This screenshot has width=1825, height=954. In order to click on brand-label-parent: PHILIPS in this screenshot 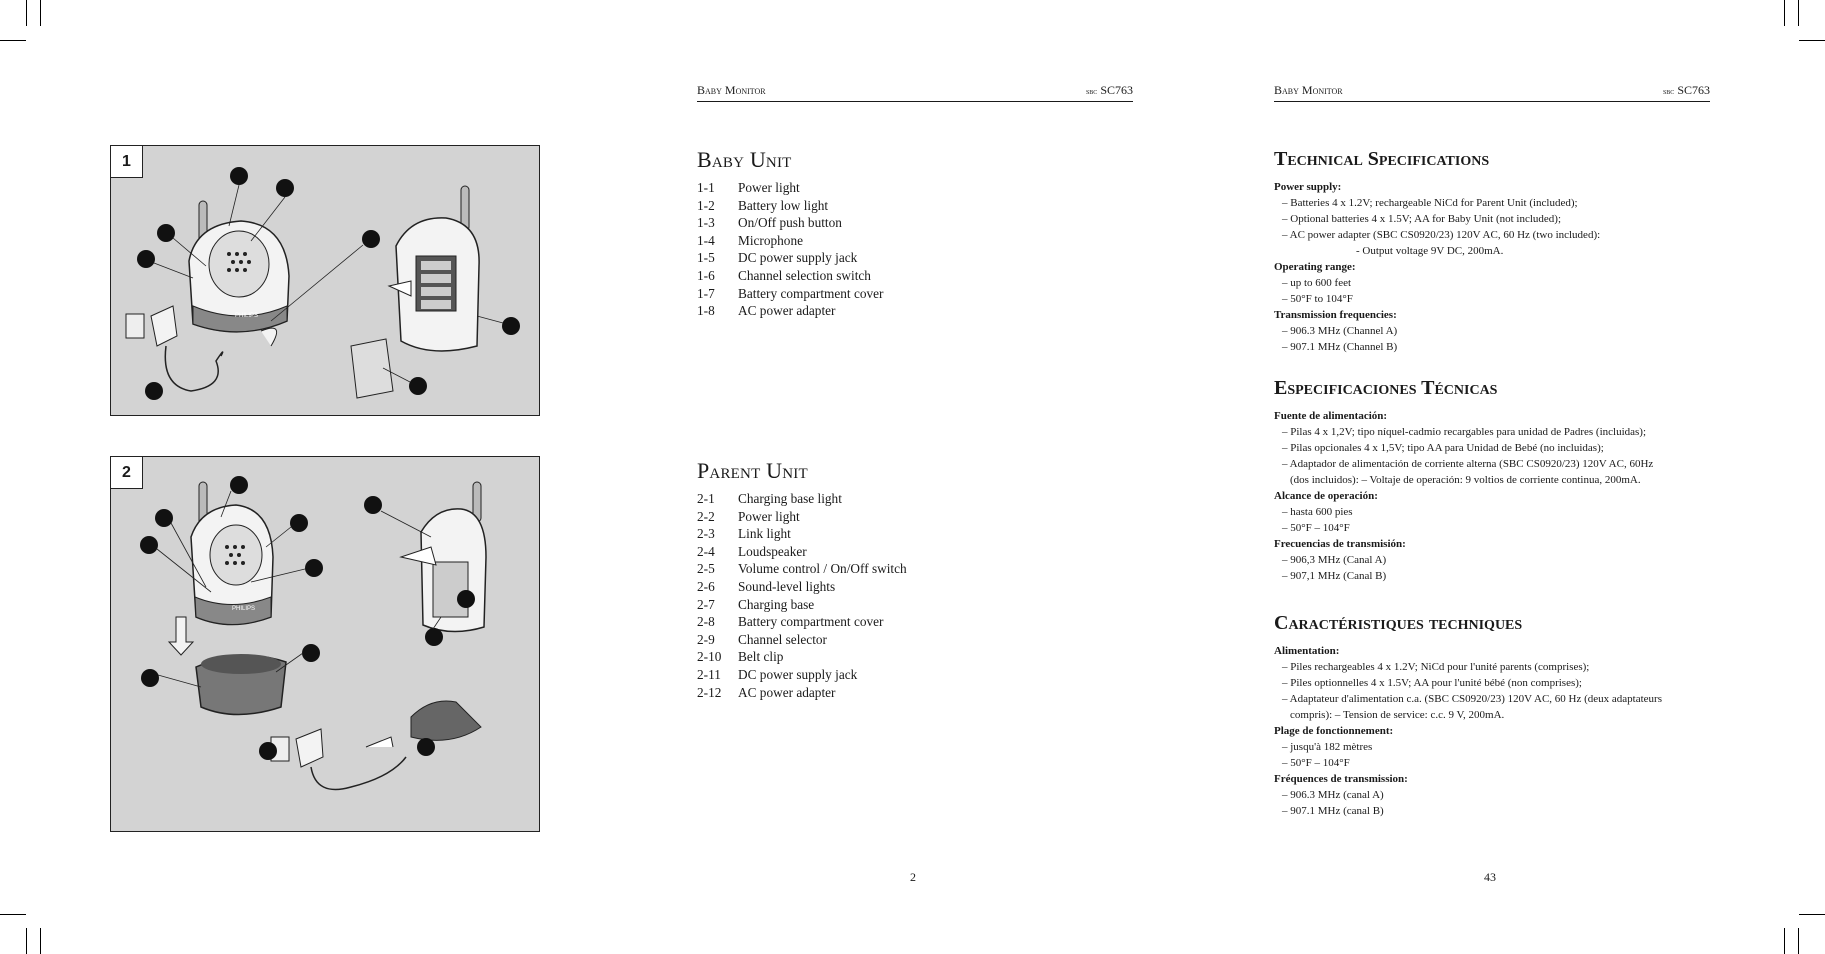, I will do `click(243, 609)`.